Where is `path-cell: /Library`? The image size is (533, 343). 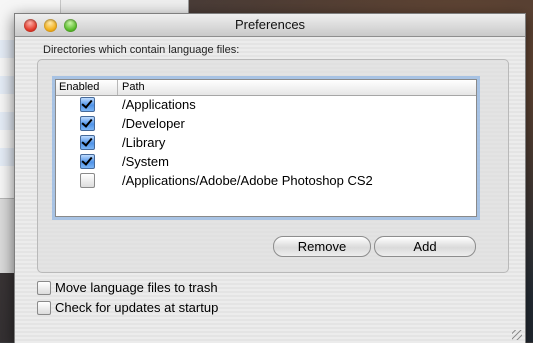
path-cell: /Library is located at coordinates (144, 142).